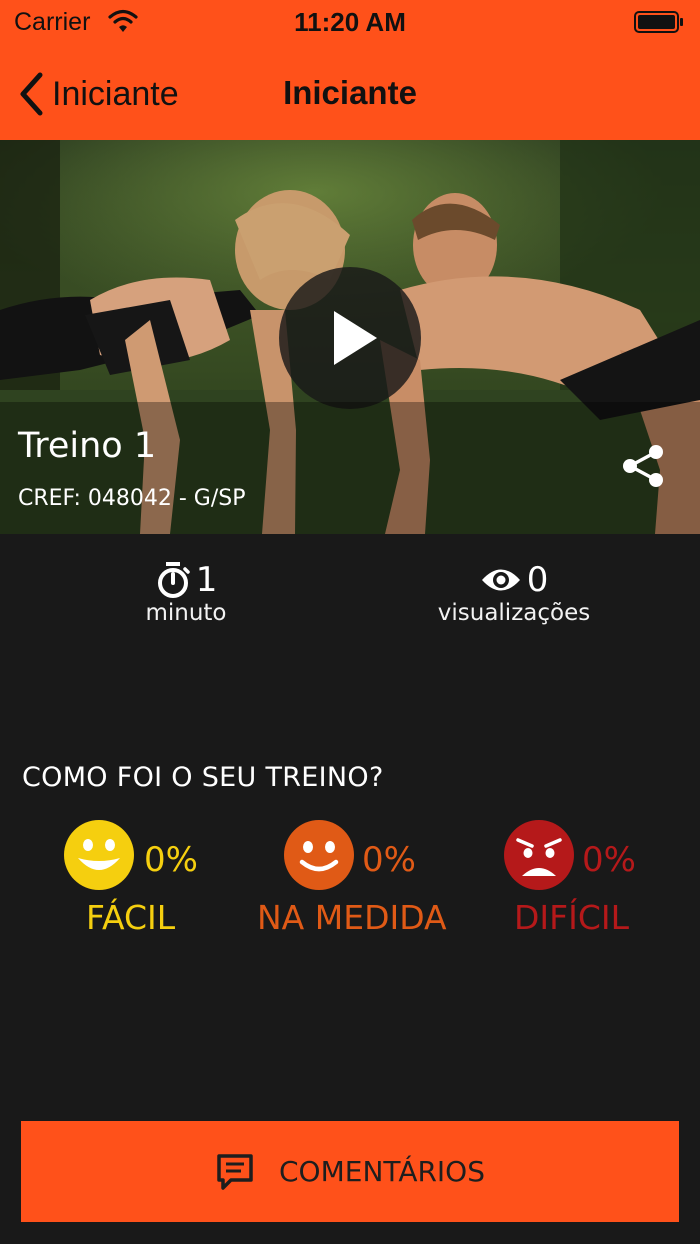 The height and width of the screenshot is (1244, 700). I want to click on back-button: Iniciante, so click(98, 94).